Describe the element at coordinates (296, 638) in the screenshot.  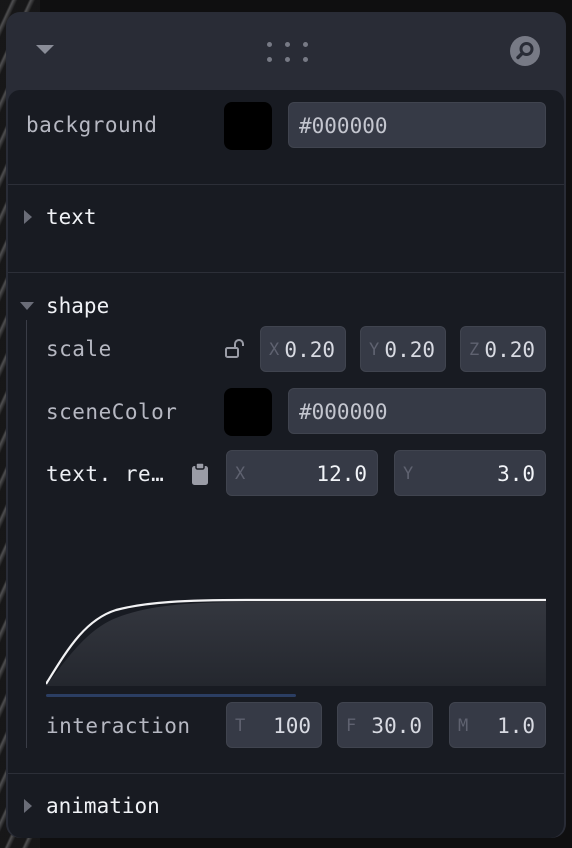
I see `interaction-curve-graph` at that location.